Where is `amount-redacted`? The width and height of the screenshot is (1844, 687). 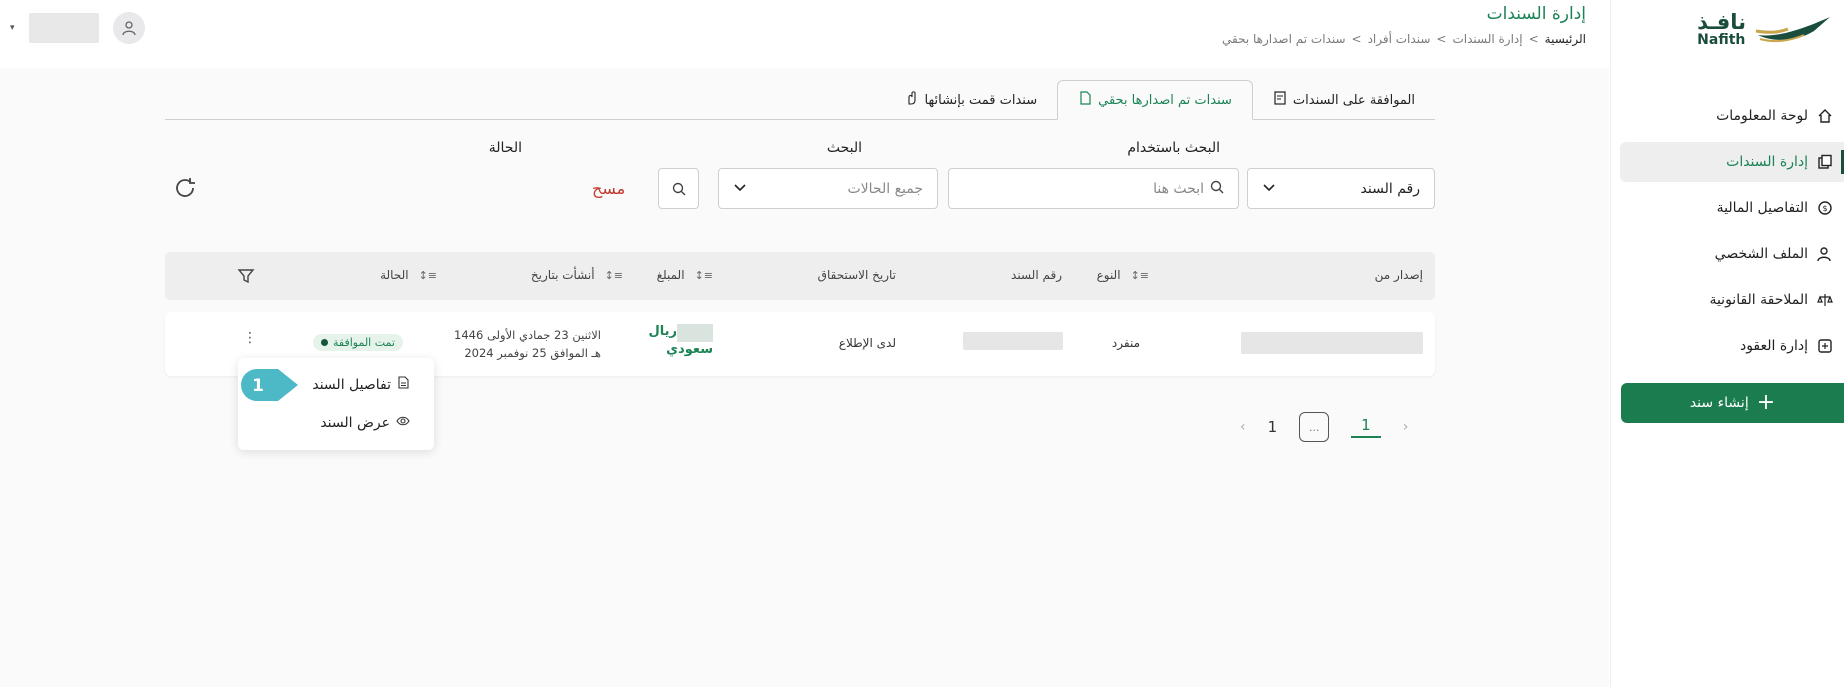
amount-redacted is located at coordinates (695, 333).